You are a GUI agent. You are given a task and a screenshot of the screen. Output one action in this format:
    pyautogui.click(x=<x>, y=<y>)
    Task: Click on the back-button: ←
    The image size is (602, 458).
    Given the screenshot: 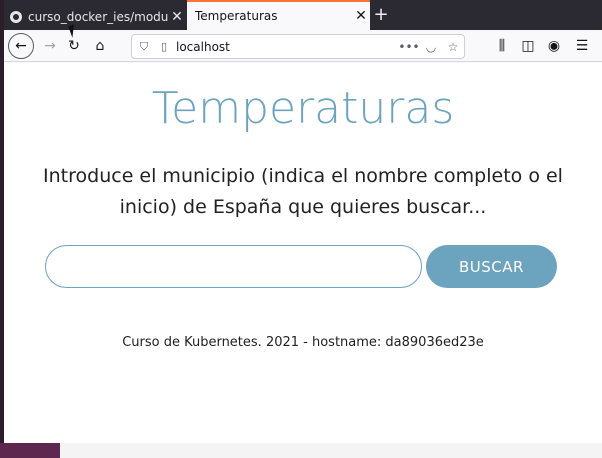 What is the action you would take?
    pyautogui.click(x=21, y=46)
    